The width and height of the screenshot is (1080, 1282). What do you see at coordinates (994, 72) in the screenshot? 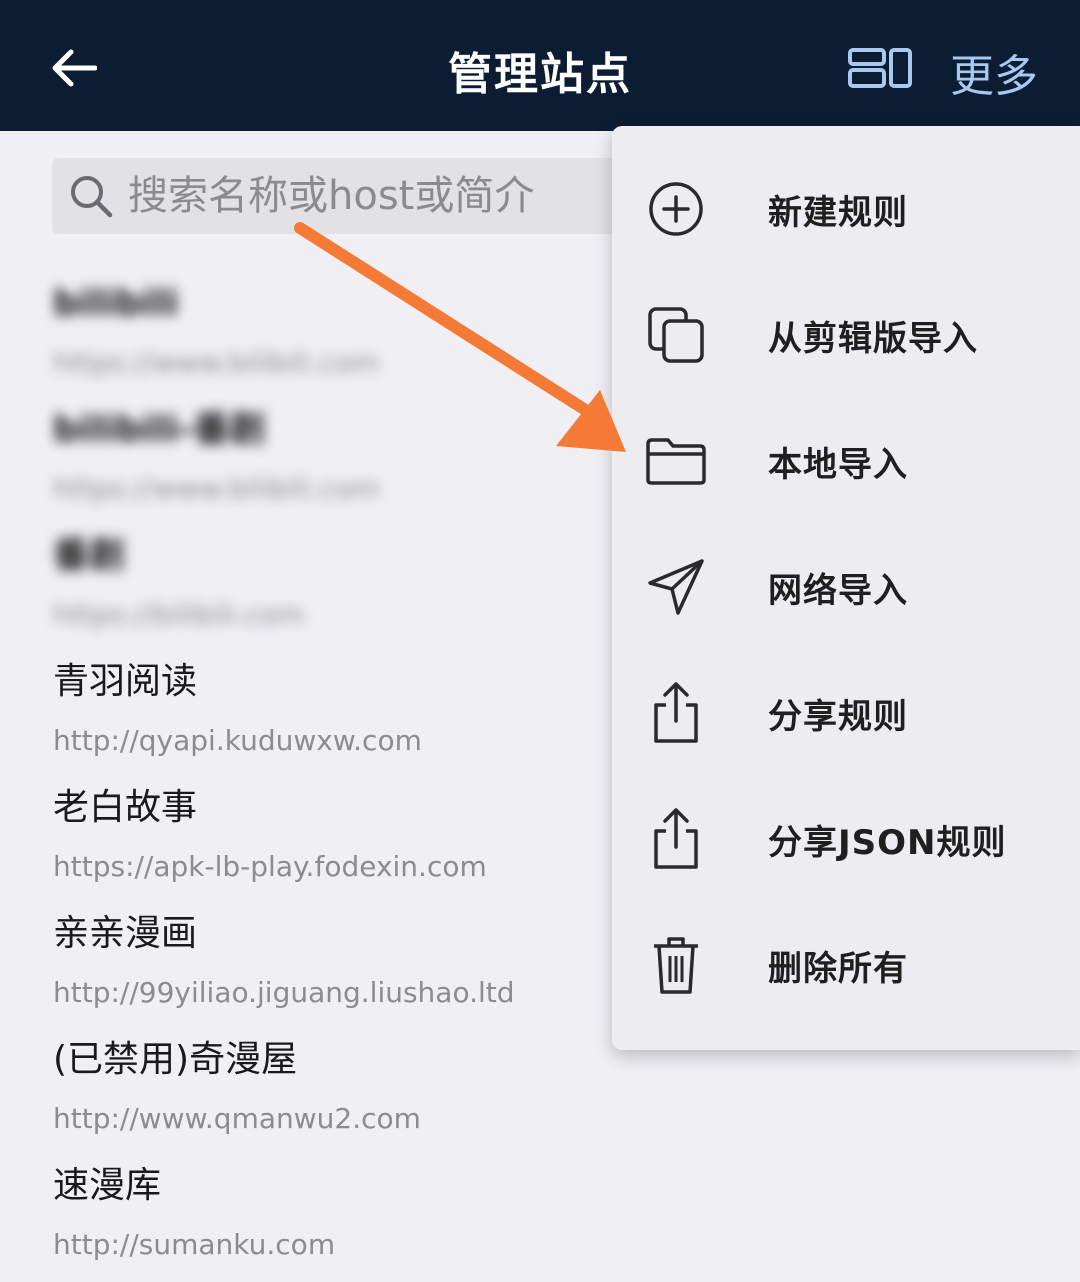
I see `more-button: 更多` at bounding box center [994, 72].